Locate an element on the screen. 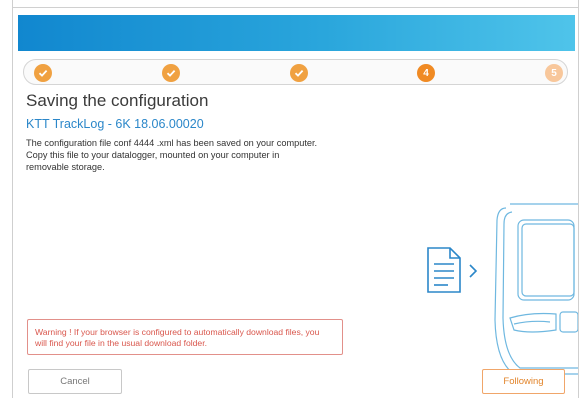 This screenshot has width=583, height=398. header-banner is located at coordinates (296, 33).